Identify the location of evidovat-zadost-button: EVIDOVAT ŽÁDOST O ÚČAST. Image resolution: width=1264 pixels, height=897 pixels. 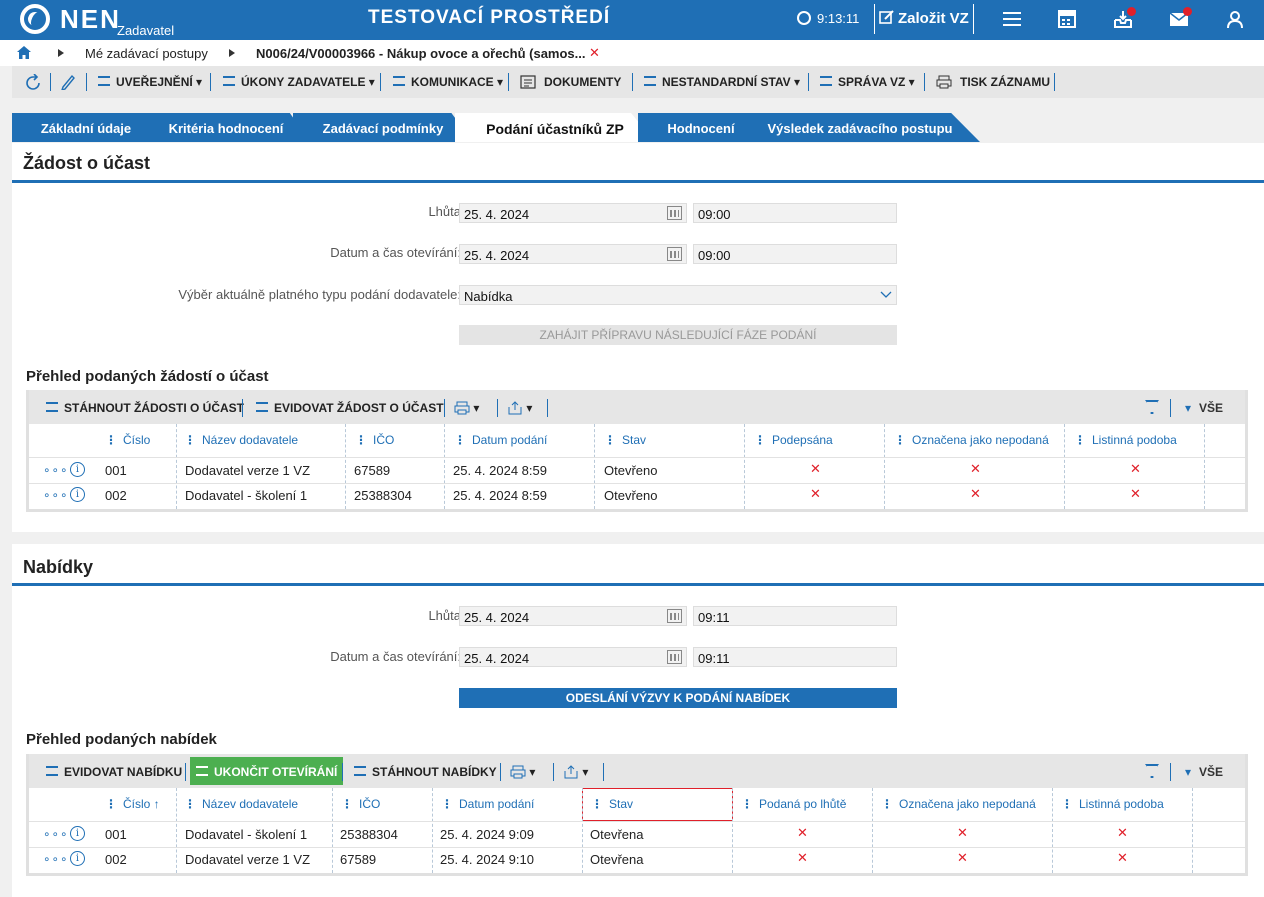
(350, 408).